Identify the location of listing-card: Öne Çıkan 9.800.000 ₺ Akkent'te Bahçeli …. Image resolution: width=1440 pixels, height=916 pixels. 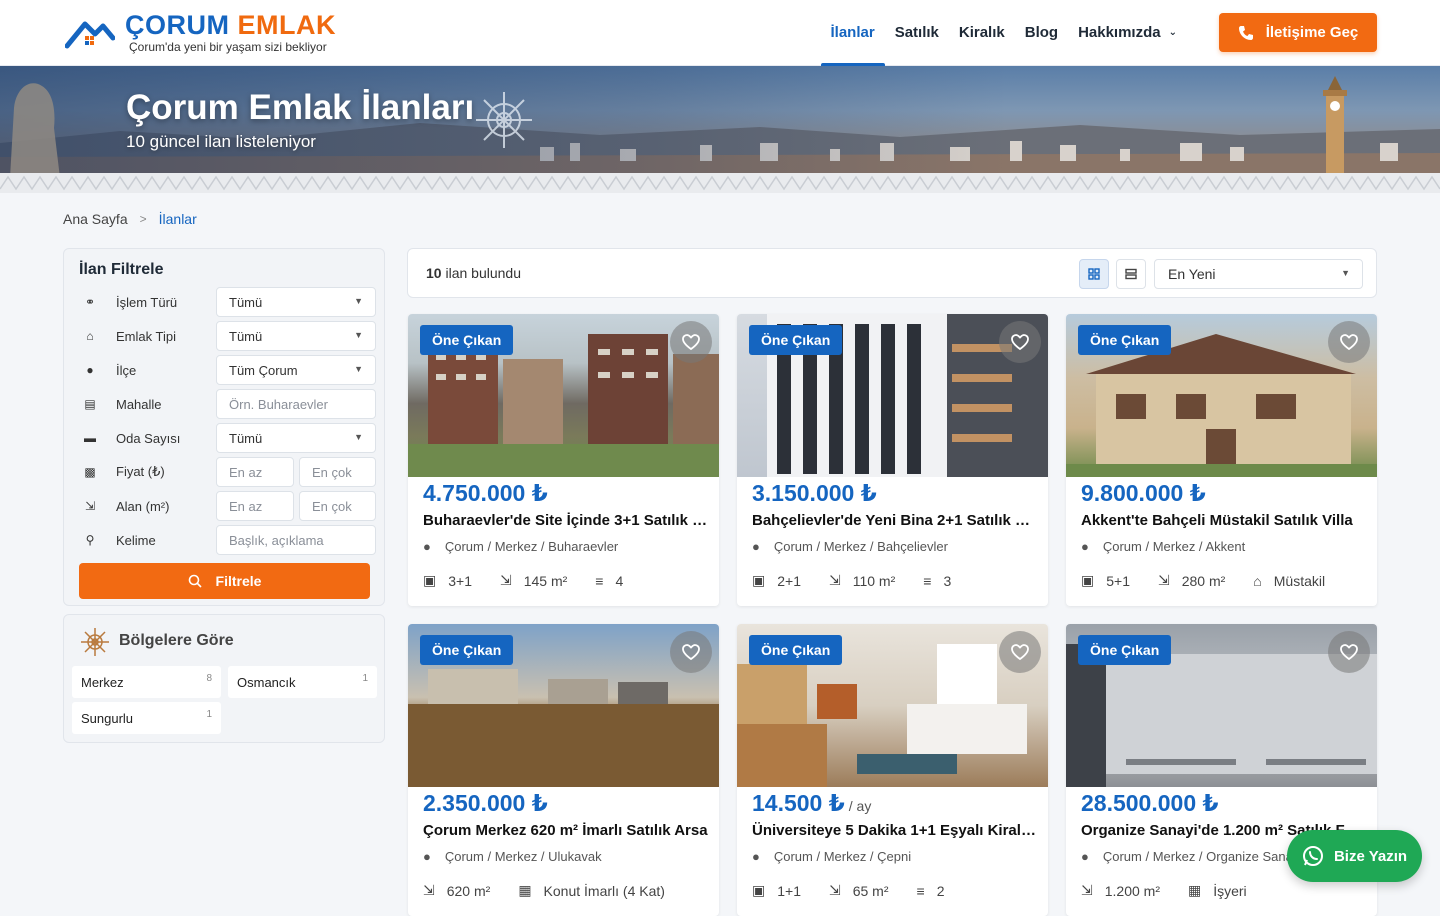
(1221, 460).